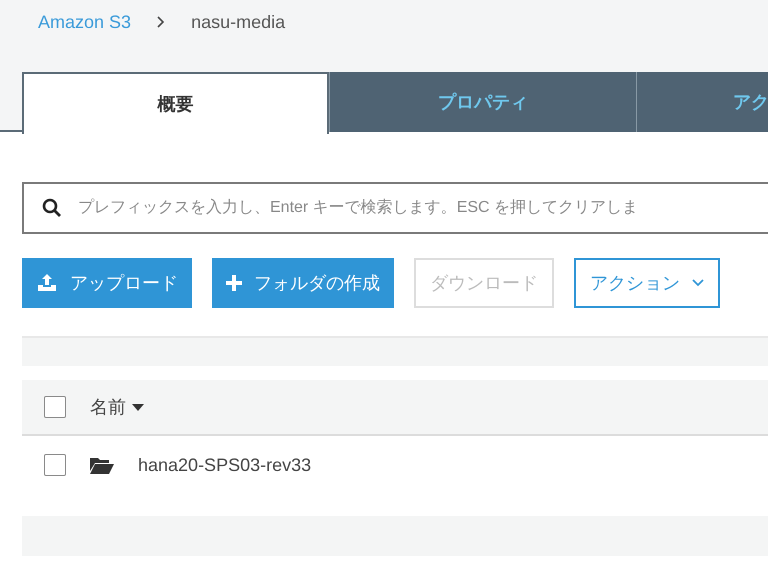  I want to click on breadcrumb-current: nasu-media, so click(238, 22).